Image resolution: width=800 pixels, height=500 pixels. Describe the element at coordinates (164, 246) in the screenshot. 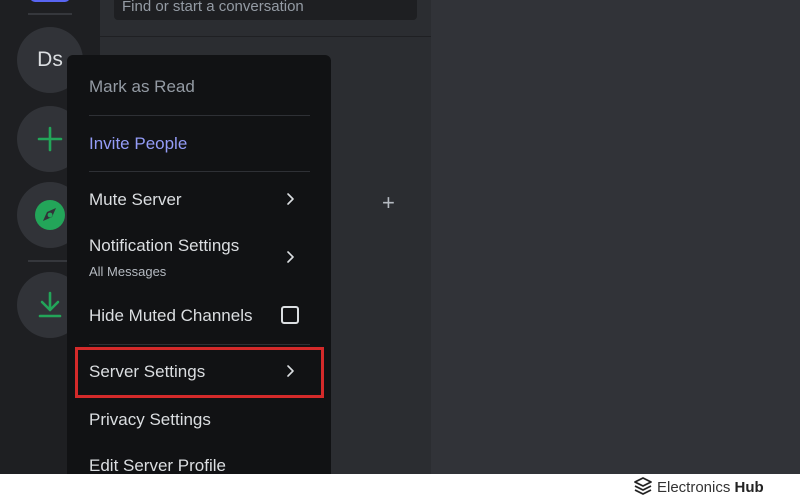

I see `menu-item-notification-settings: Notification Settings` at that location.